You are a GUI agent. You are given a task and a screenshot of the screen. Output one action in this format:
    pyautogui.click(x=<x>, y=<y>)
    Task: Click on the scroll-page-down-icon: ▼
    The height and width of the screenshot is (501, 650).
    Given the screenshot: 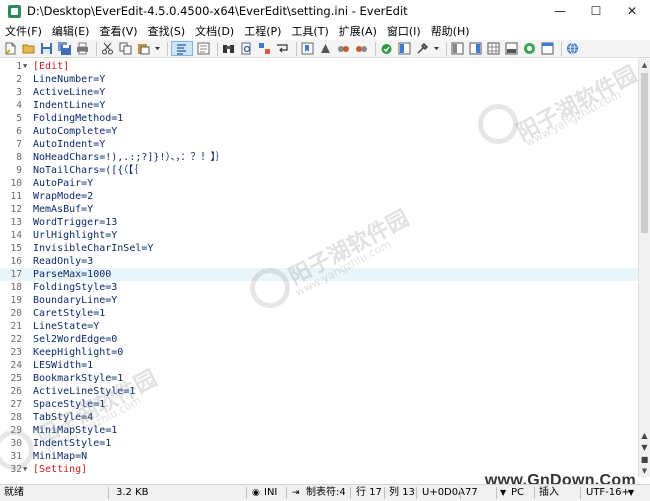 What is the action you would take?
    pyautogui.click(x=644, y=448)
    